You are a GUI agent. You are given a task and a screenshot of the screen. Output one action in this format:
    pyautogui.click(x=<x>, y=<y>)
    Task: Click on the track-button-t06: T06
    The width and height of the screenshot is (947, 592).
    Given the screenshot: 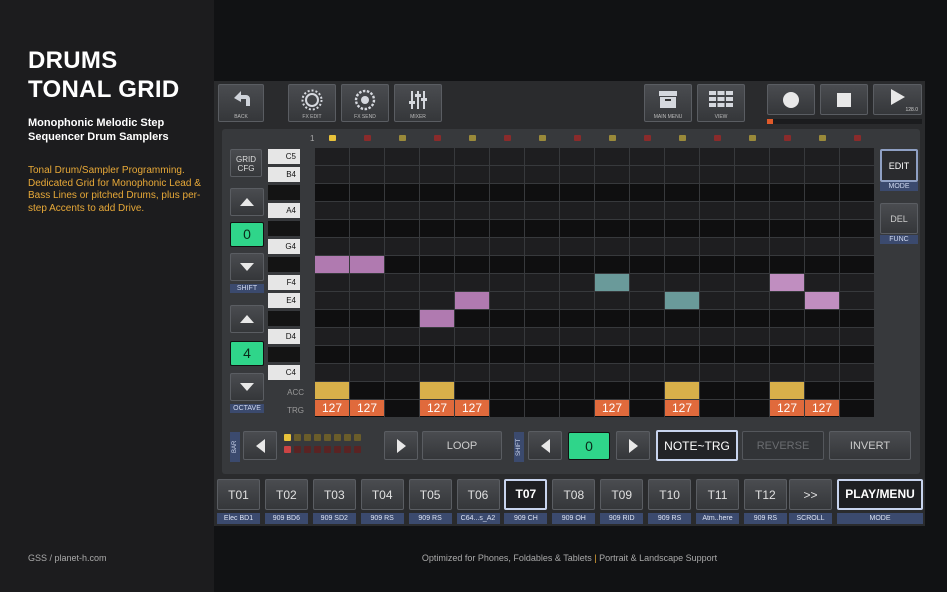 What is the action you would take?
    pyautogui.click(x=478, y=494)
    